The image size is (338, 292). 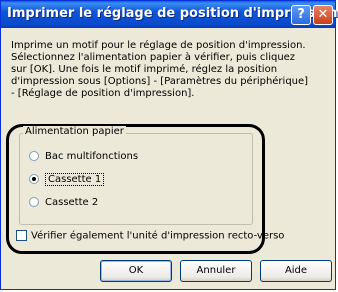 I want to click on radio-cassette-1: Cassette 1, so click(x=67, y=179).